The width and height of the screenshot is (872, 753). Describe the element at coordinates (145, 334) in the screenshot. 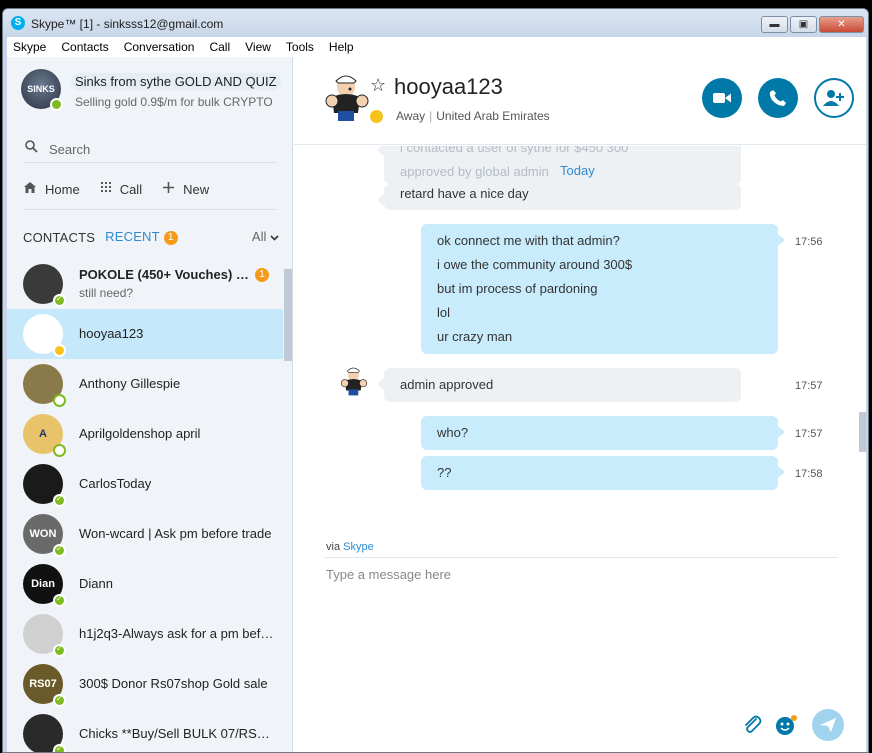

I see `contact-item: hooyaa123` at that location.